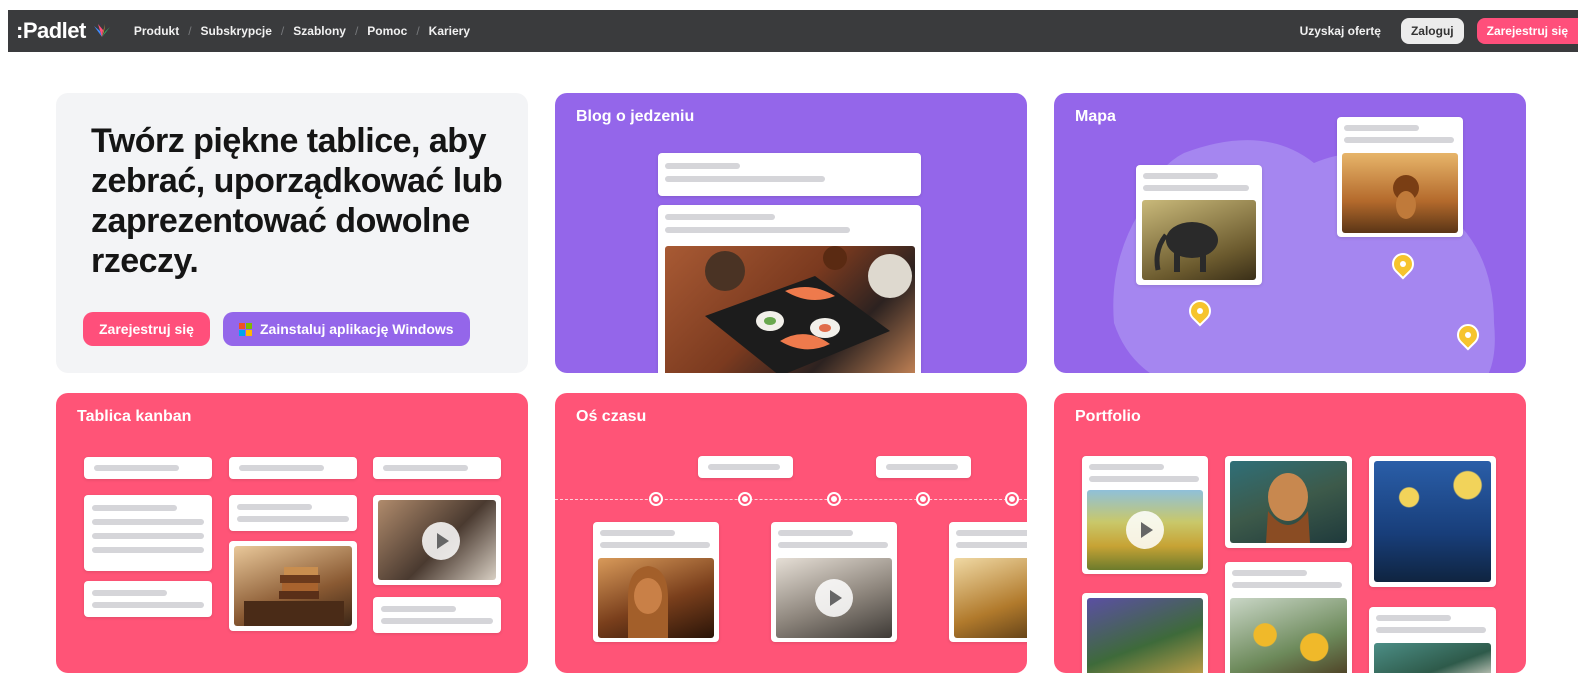  I want to click on books-image, so click(293, 586).